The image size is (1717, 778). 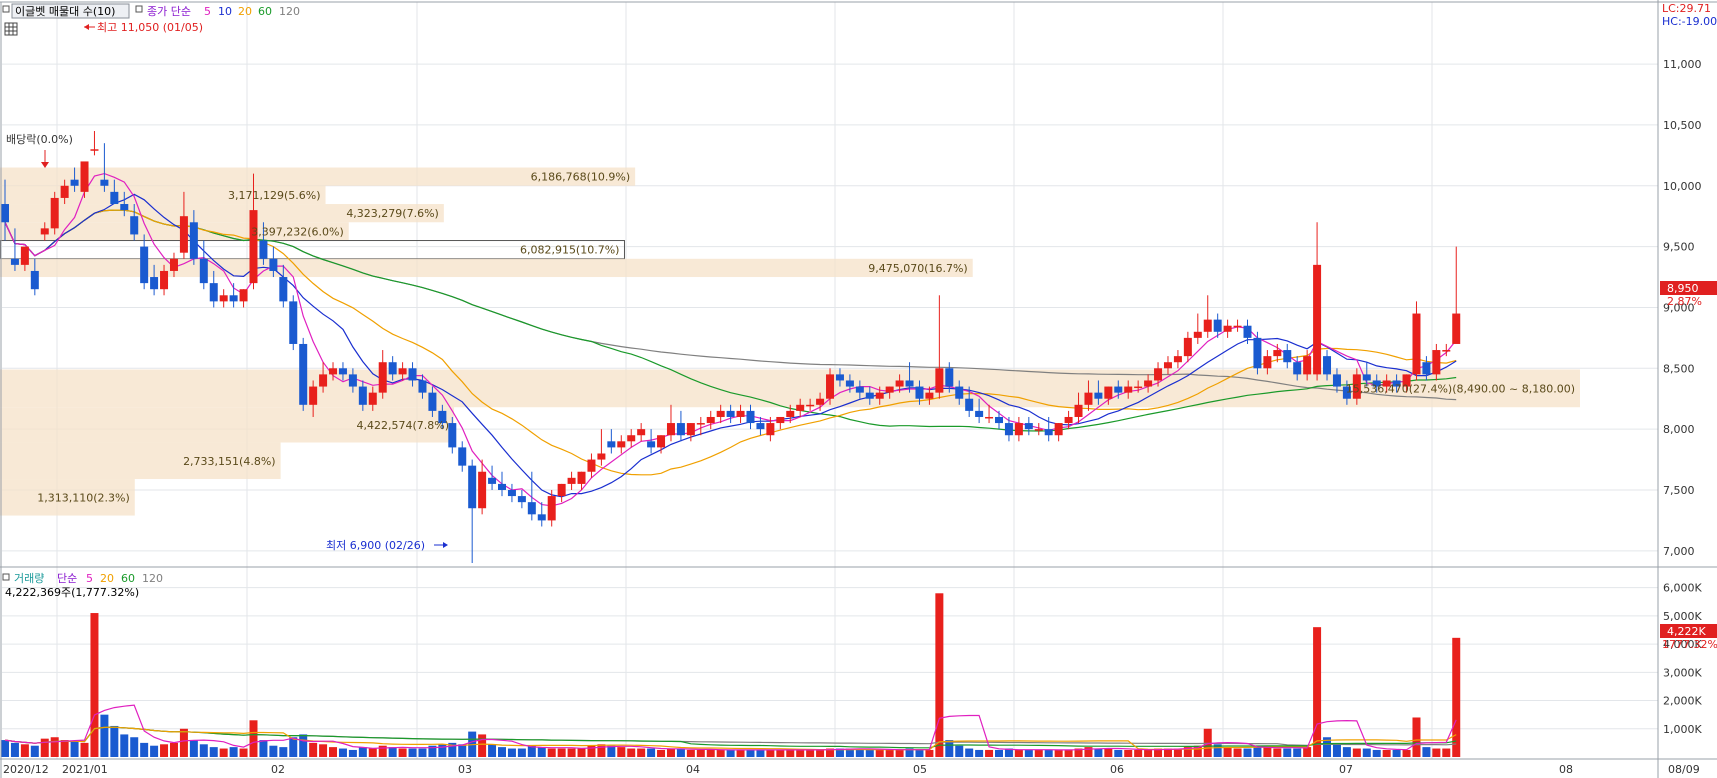 What do you see at coordinates (289, 11) in the screenshot?
I see `ma-period-120: 120` at bounding box center [289, 11].